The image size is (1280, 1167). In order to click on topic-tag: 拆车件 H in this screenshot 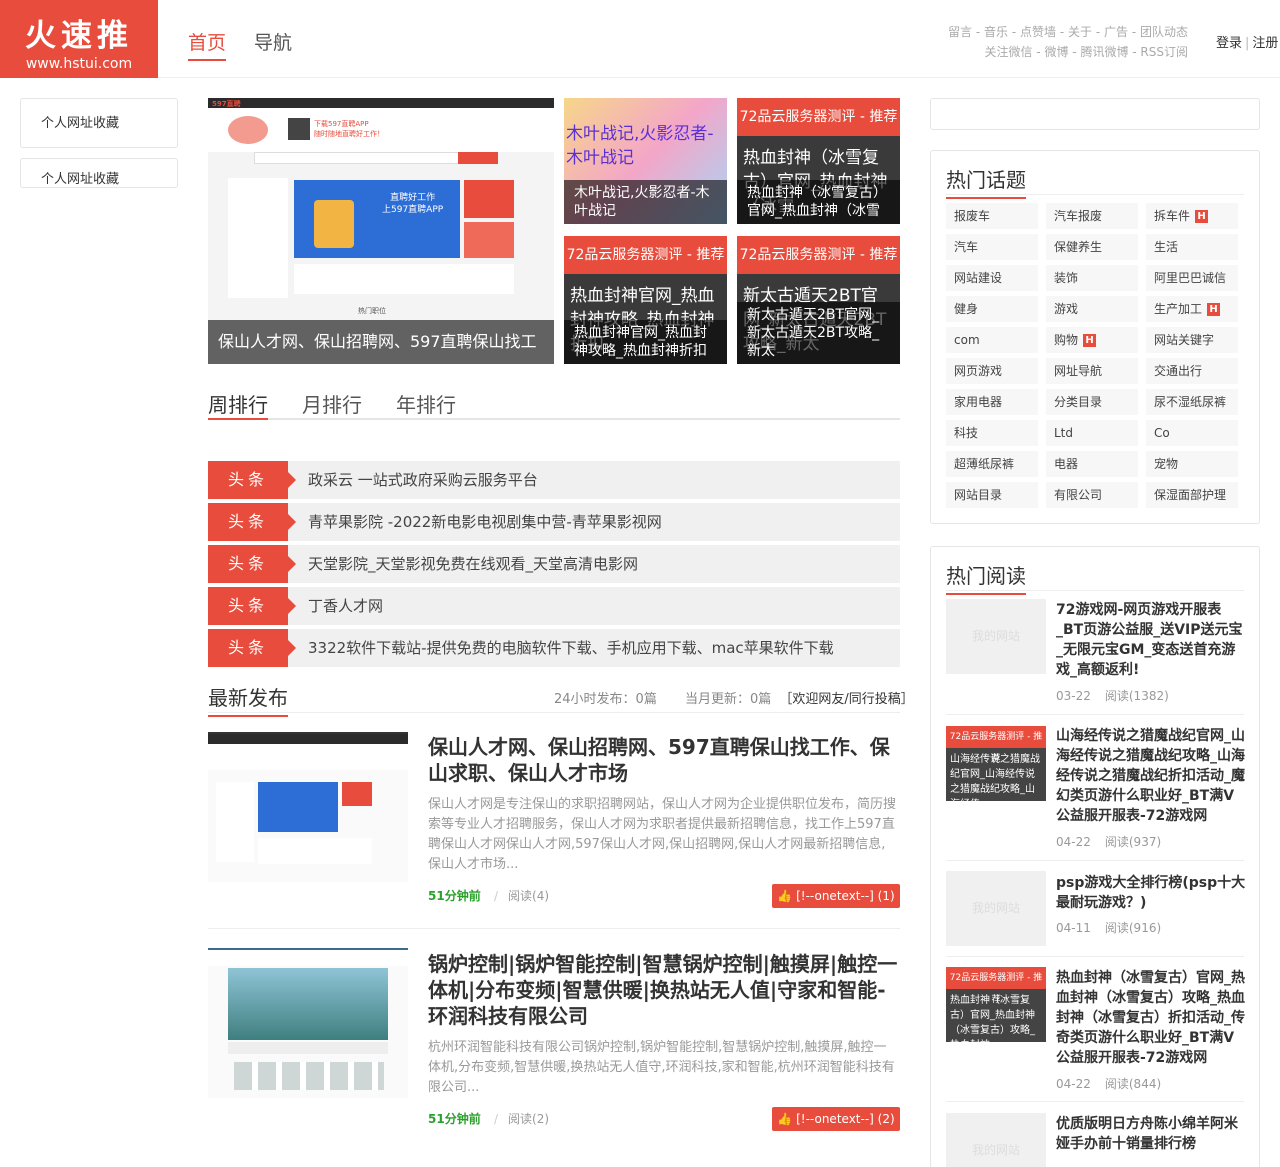, I will do `click(1192, 216)`.